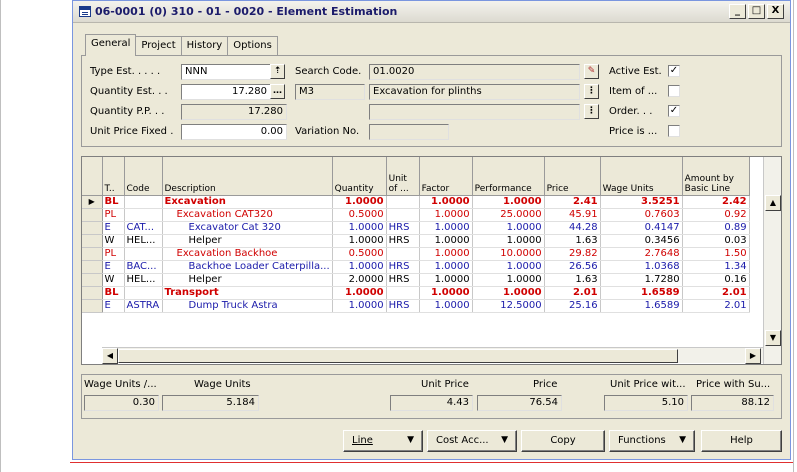 The height and width of the screenshot is (472, 797). Describe the element at coordinates (641, 176) in the screenshot. I see `column-header-wage-units: Wage Units` at that location.